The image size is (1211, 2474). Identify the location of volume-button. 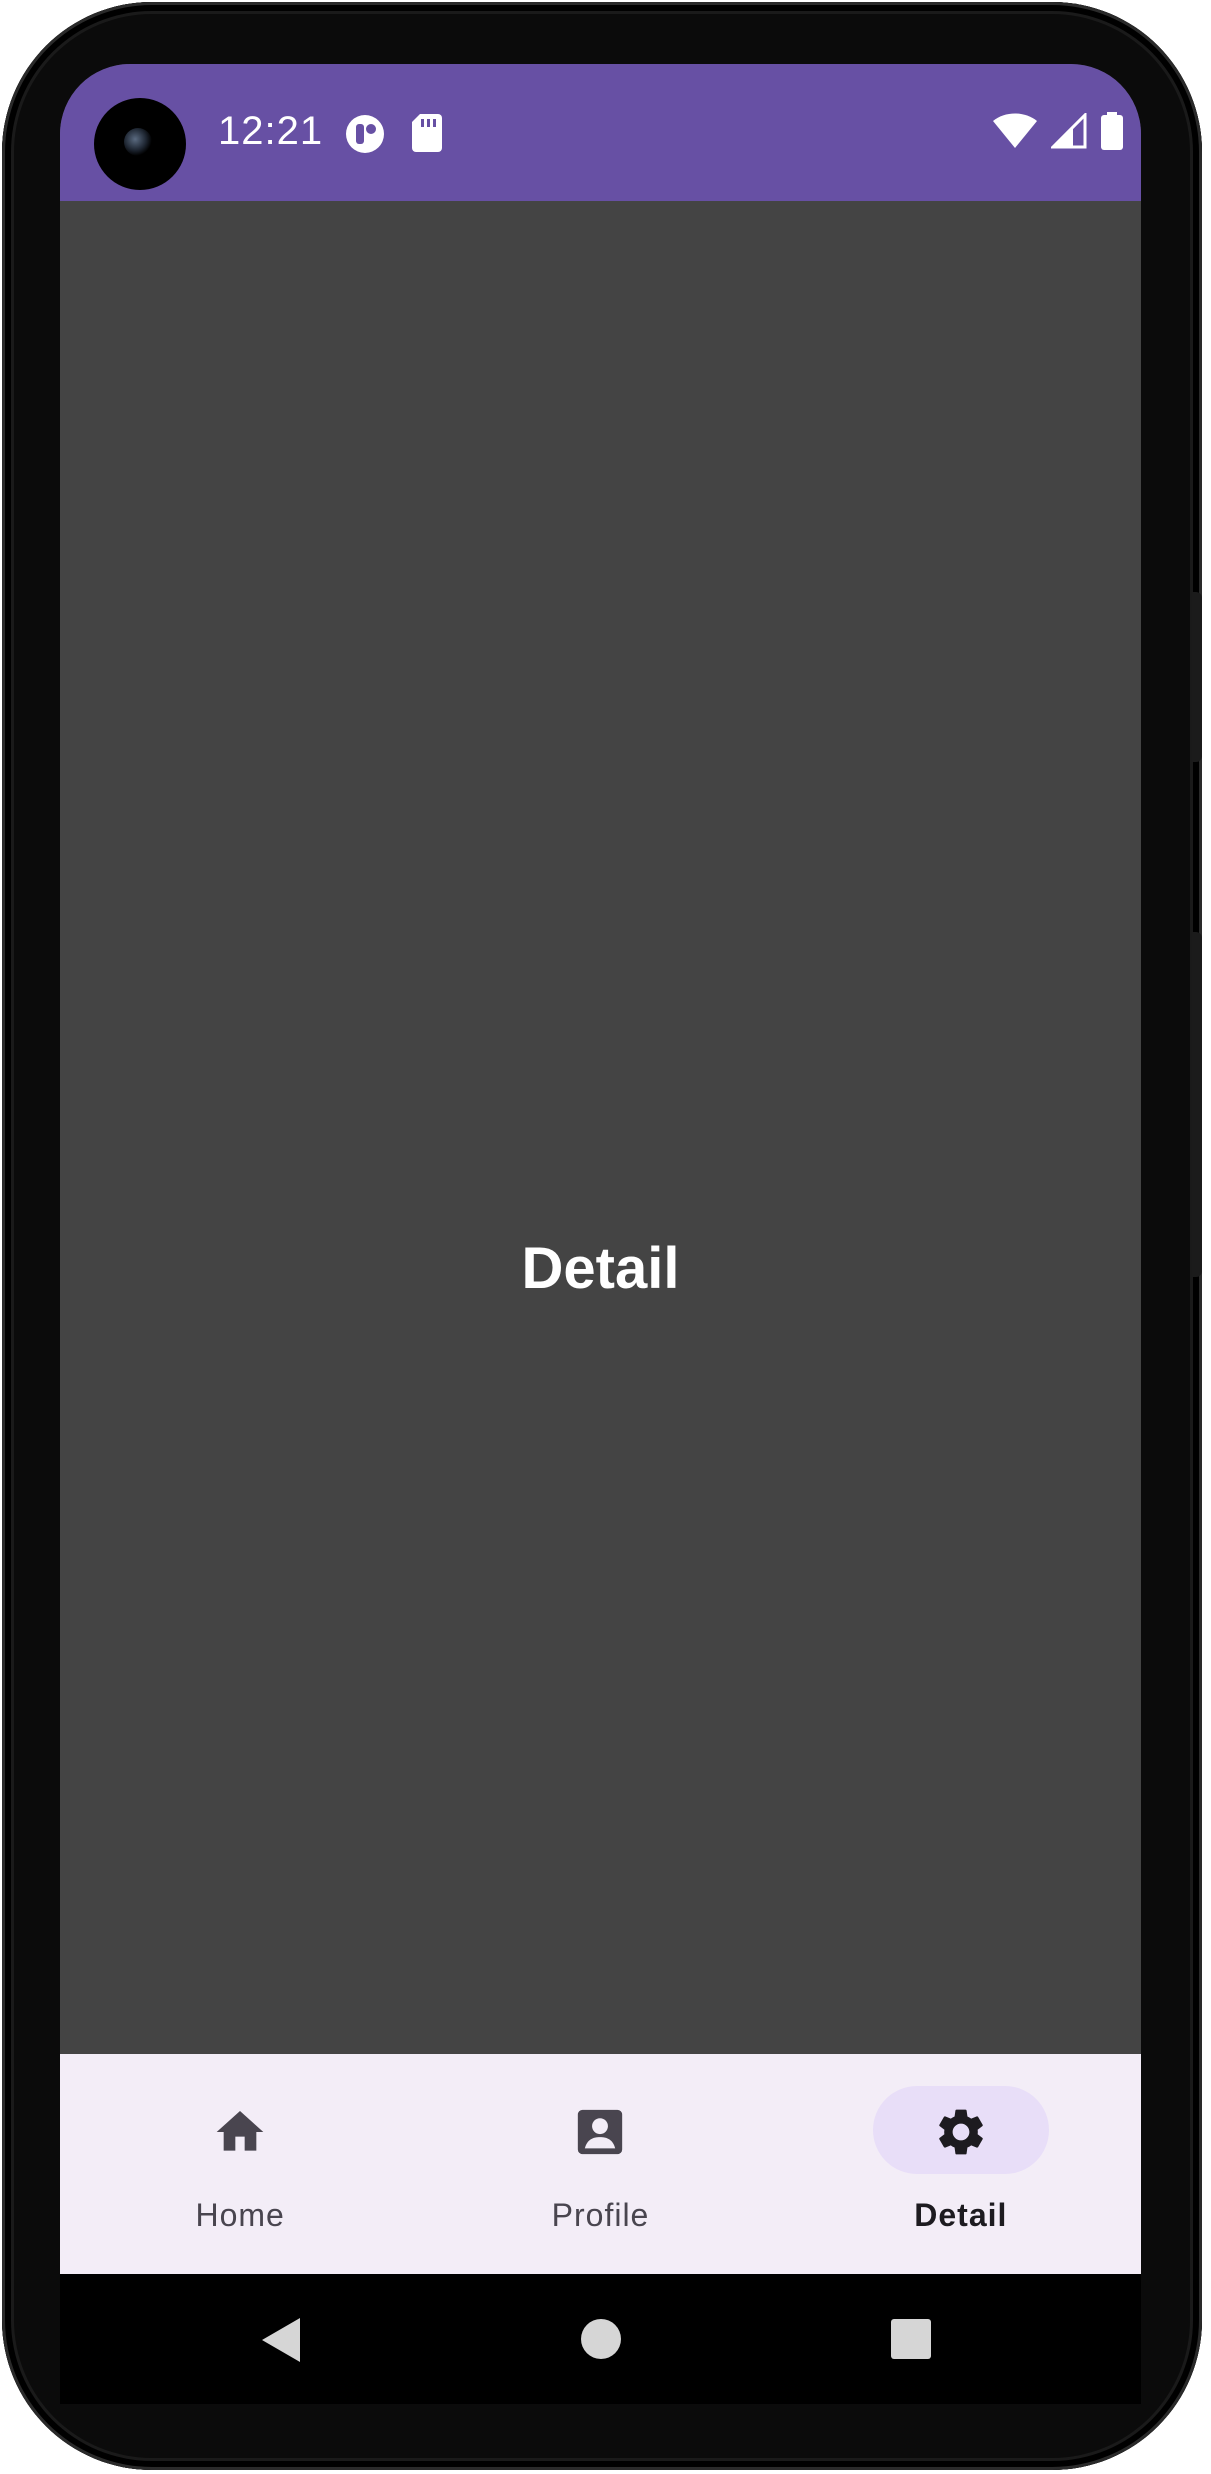
(1197, 1104).